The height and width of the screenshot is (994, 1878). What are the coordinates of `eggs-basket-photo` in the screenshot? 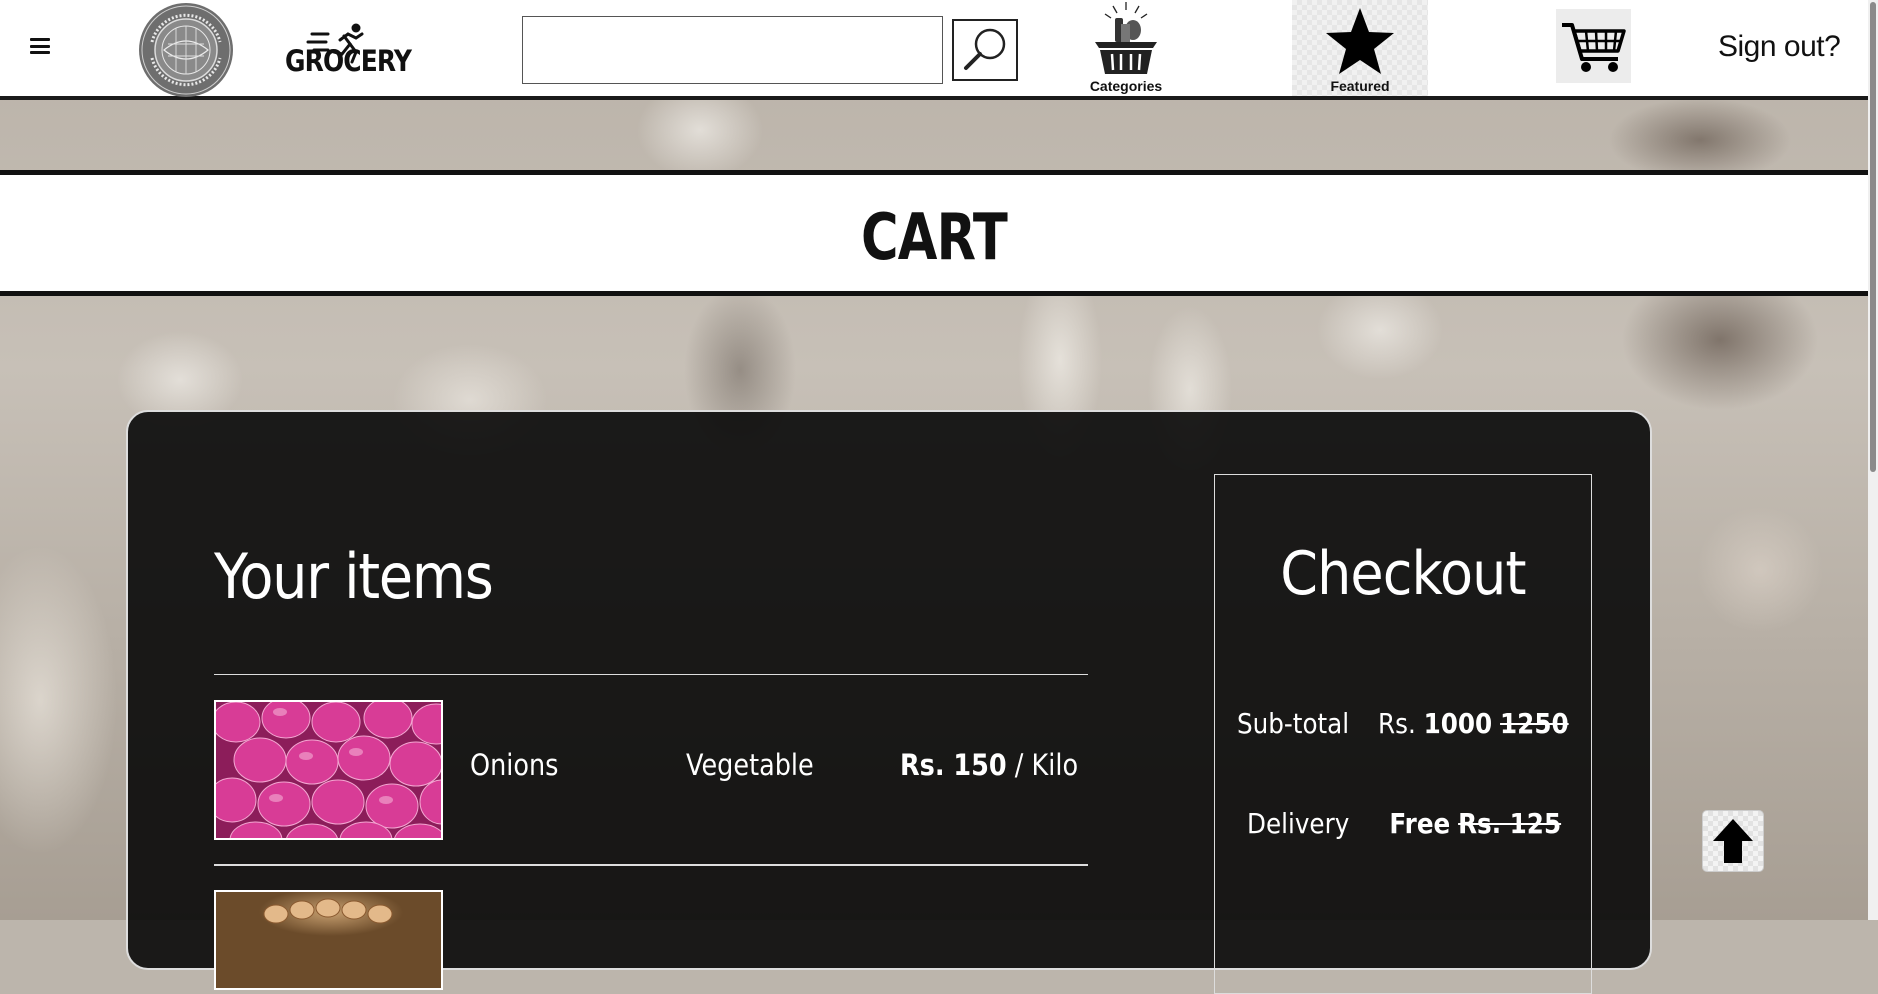 It's located at (328, 911).